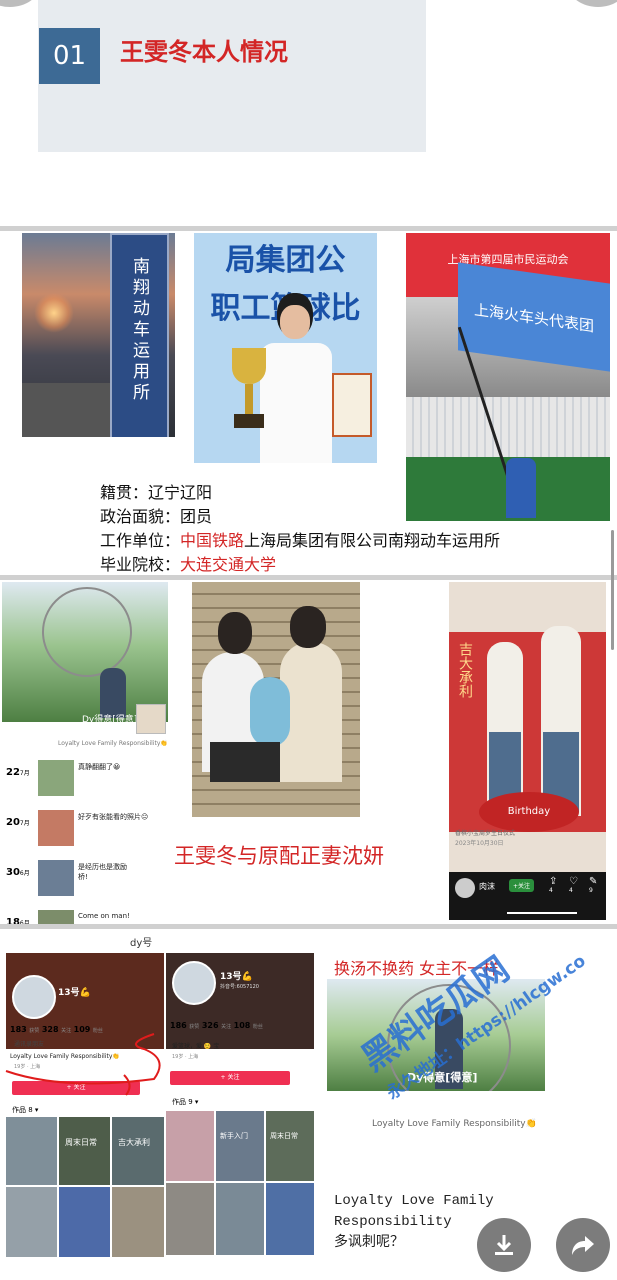 The height and width of the screenshot is (1280, 617). What do you see at coordinates (553, 885) in the screenshot?
I see `share-count-icon: ⇪ 4` at bounding box center [553, 885].